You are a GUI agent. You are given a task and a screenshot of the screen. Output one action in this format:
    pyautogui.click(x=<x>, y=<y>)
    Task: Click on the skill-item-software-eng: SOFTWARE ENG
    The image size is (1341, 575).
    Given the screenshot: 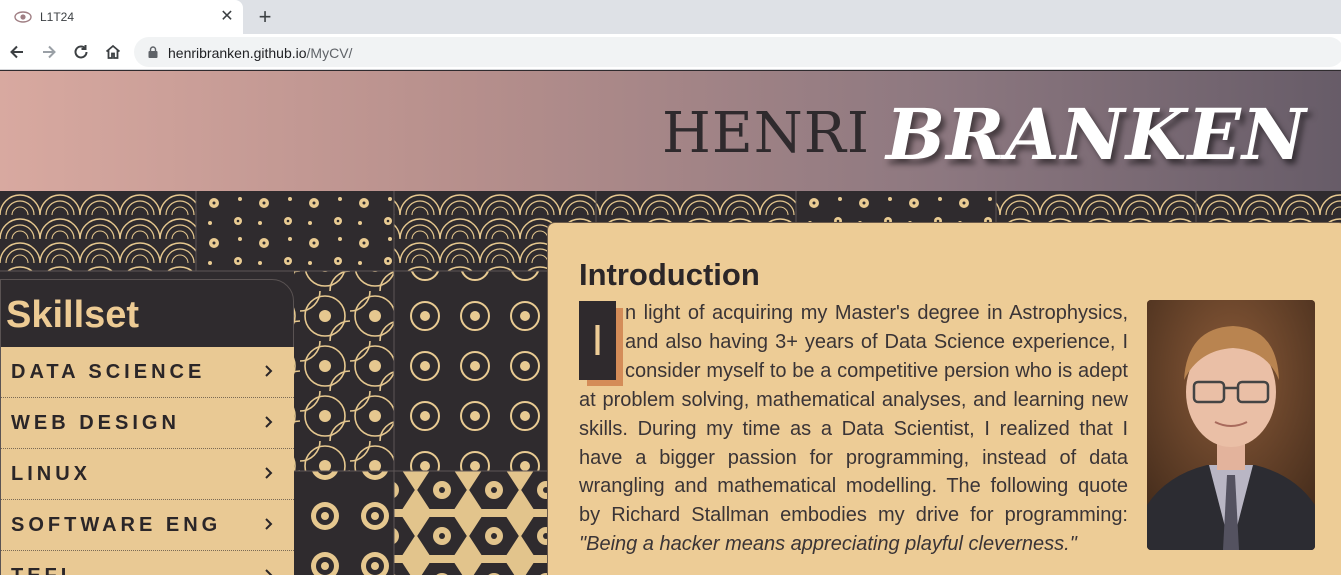 What is the action you would take?
    pyautogui.click(x=147, y=525)
    